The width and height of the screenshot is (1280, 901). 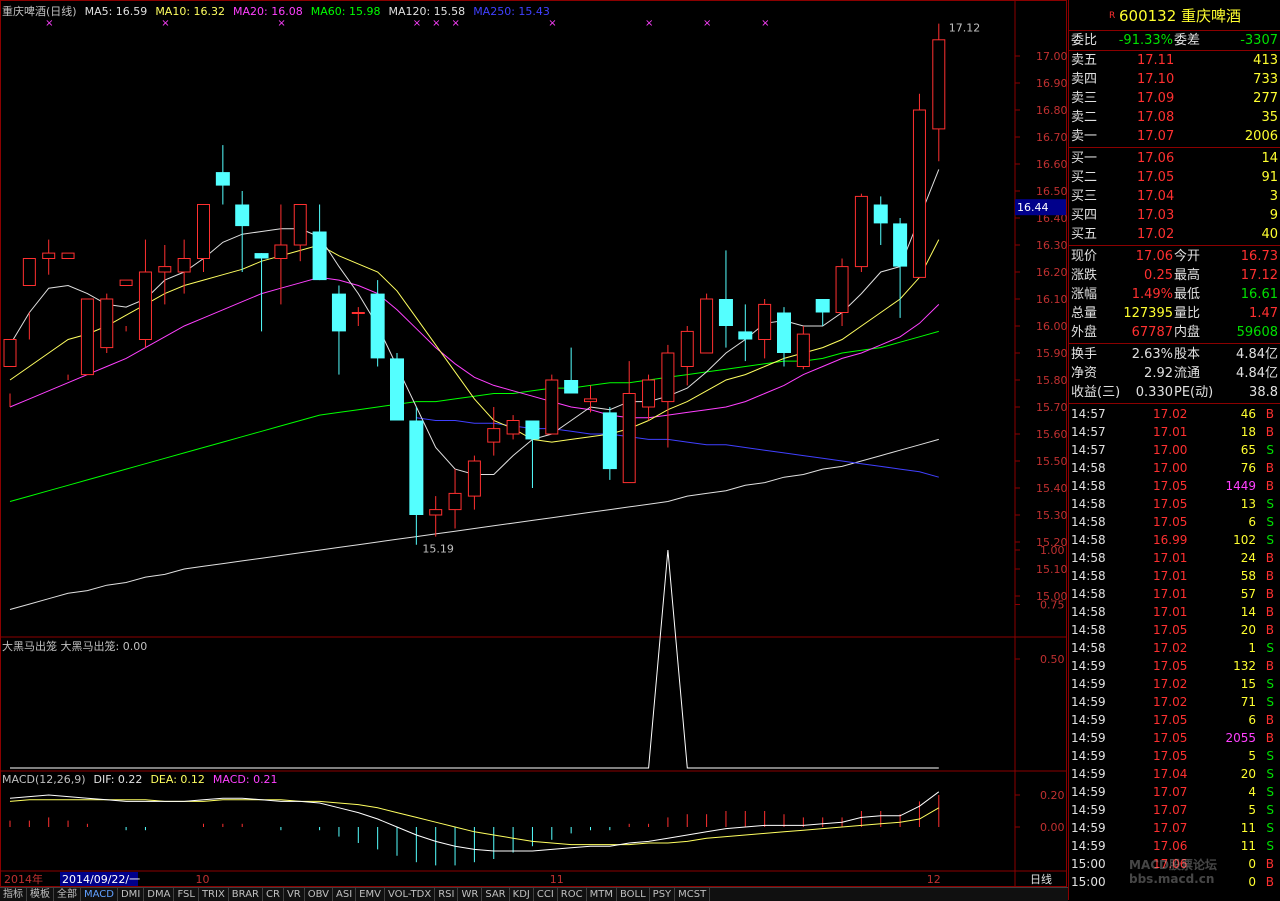 I want to click on stat-row: 总量 127395 量比 1.47, so click(x=1174, y=313).